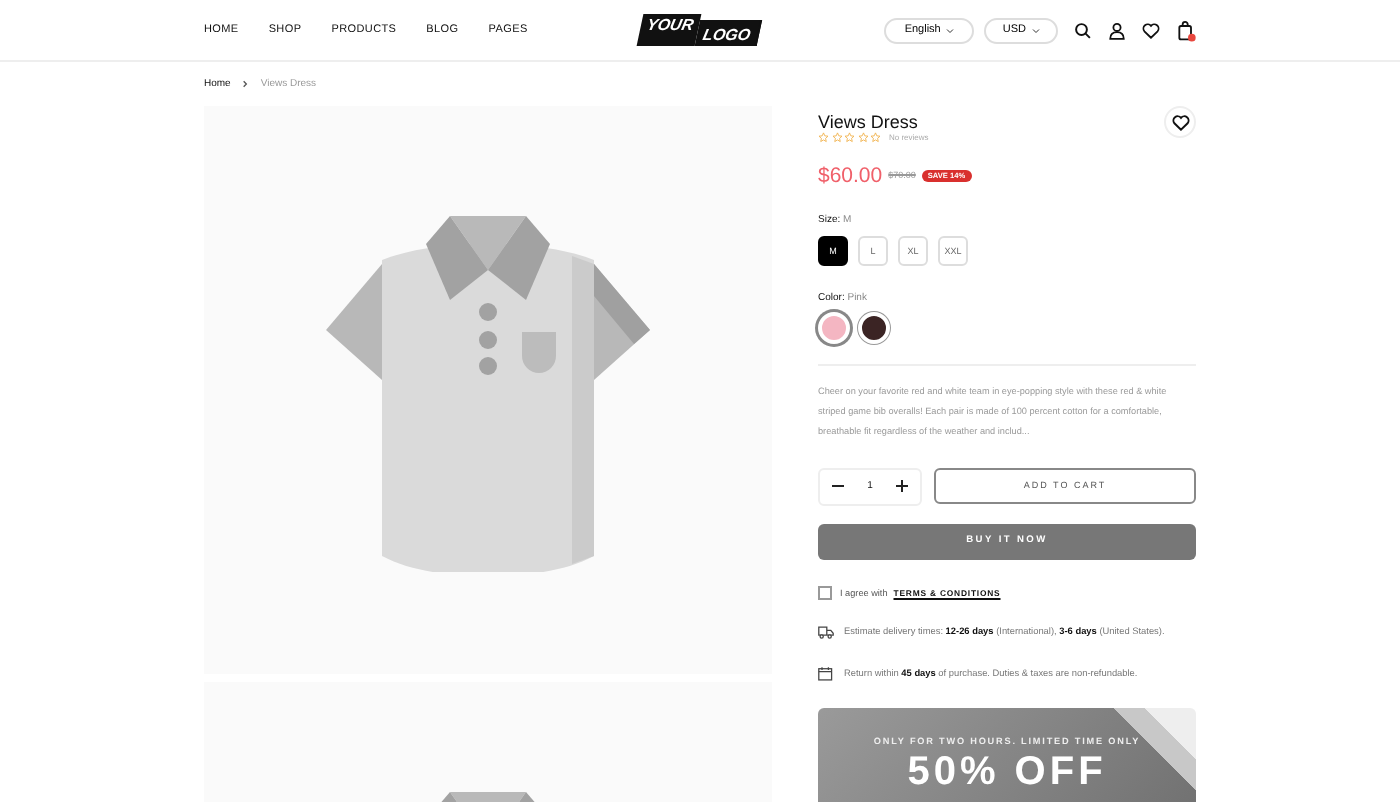 The image size is (1400, 802). What do you see at coordinates (1007, 772) in the screenshot?
I see `promo-headline: 50% OFF` at bounding box center [1007, 772].